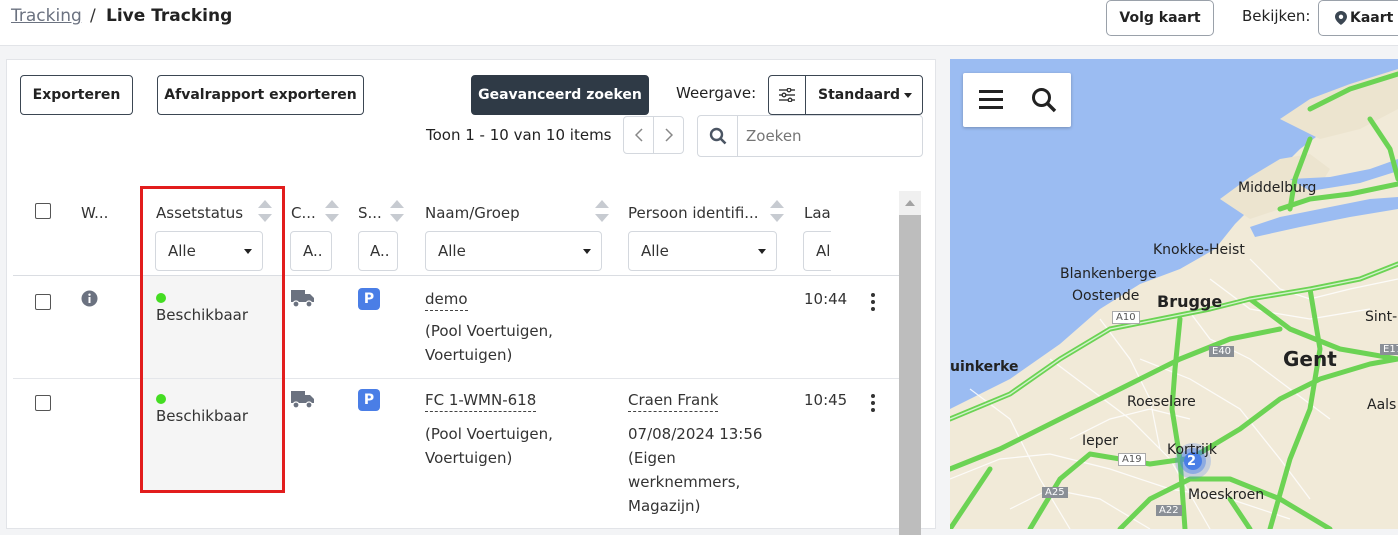 This screenshot has height=535, width=1398. Describe the element at coordinates (560, 95) in the screenshot. I see `advanced-search-button: Geavanceerd zoeken` at that location.